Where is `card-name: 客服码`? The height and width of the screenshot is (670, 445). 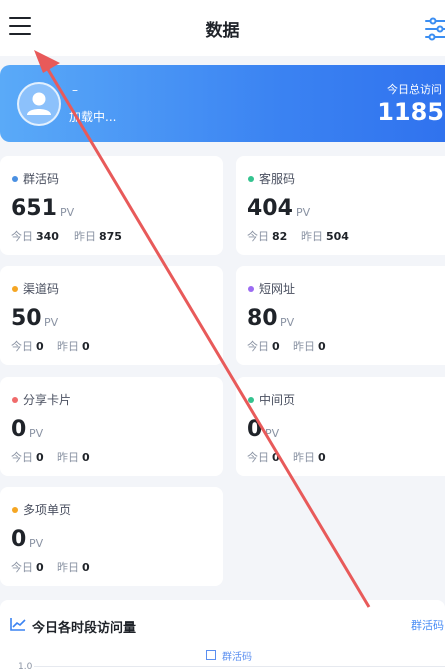
card-name: 客服码 is located at coordinates (277, 179).